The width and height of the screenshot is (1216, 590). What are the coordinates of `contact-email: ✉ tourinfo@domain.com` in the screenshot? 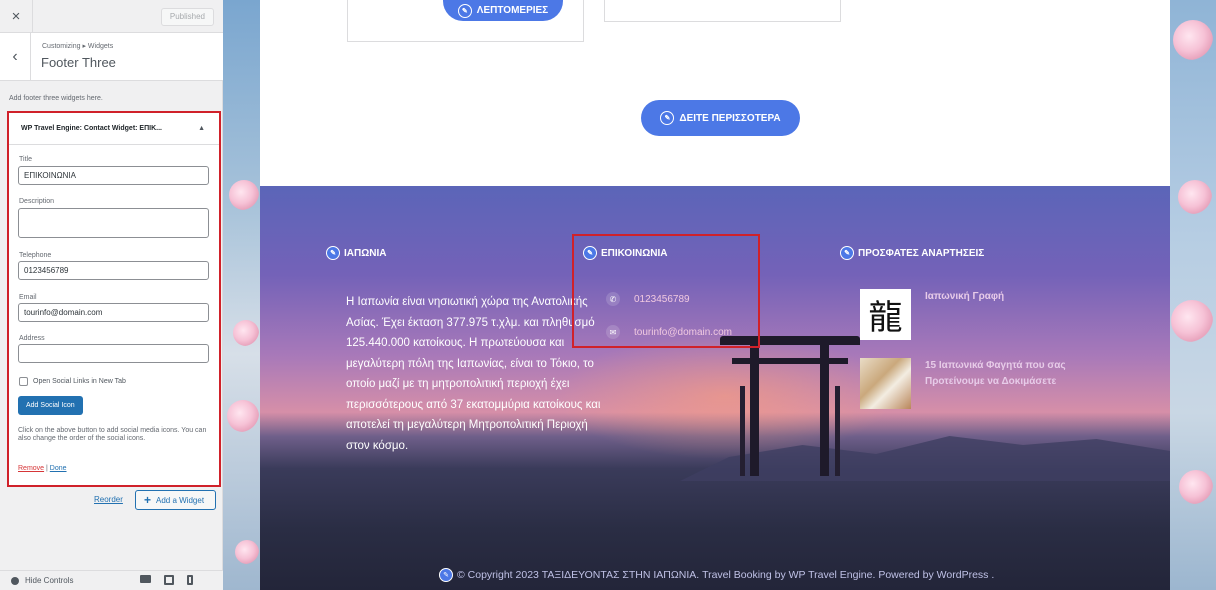 It's located at (669, 332).